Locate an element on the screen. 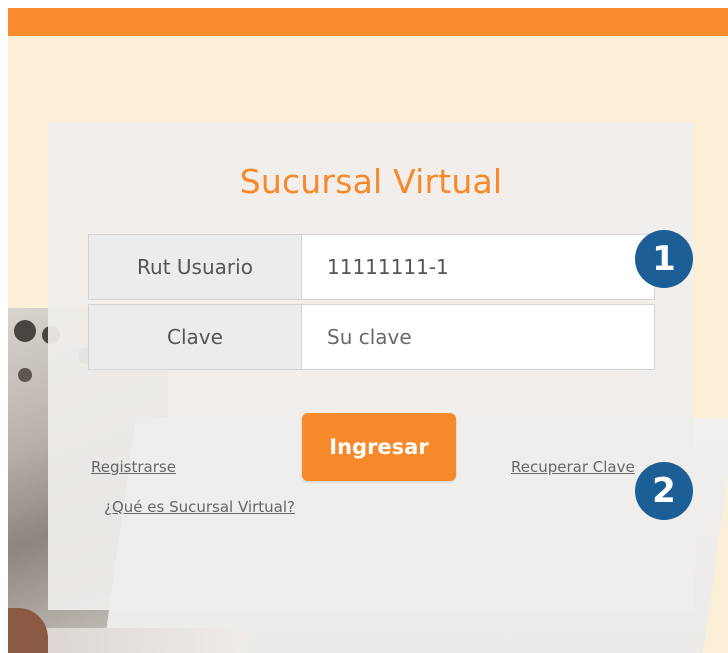 The image size is (728, 653). password-input is located at coordinates (478, 337).